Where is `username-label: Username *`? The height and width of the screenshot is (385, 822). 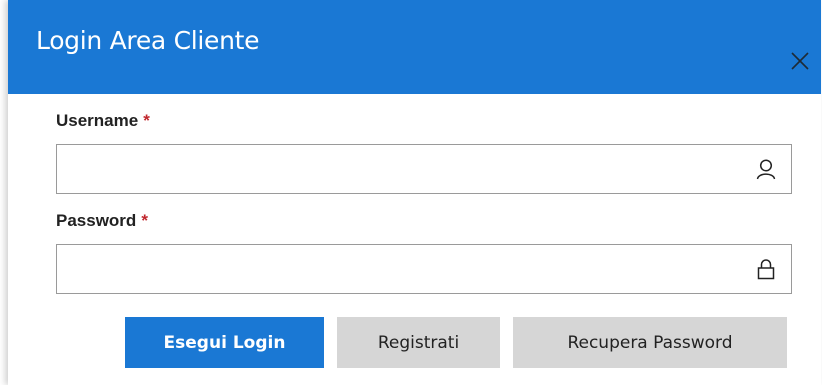
username-label: Username * is located at coordinates (103, 121).